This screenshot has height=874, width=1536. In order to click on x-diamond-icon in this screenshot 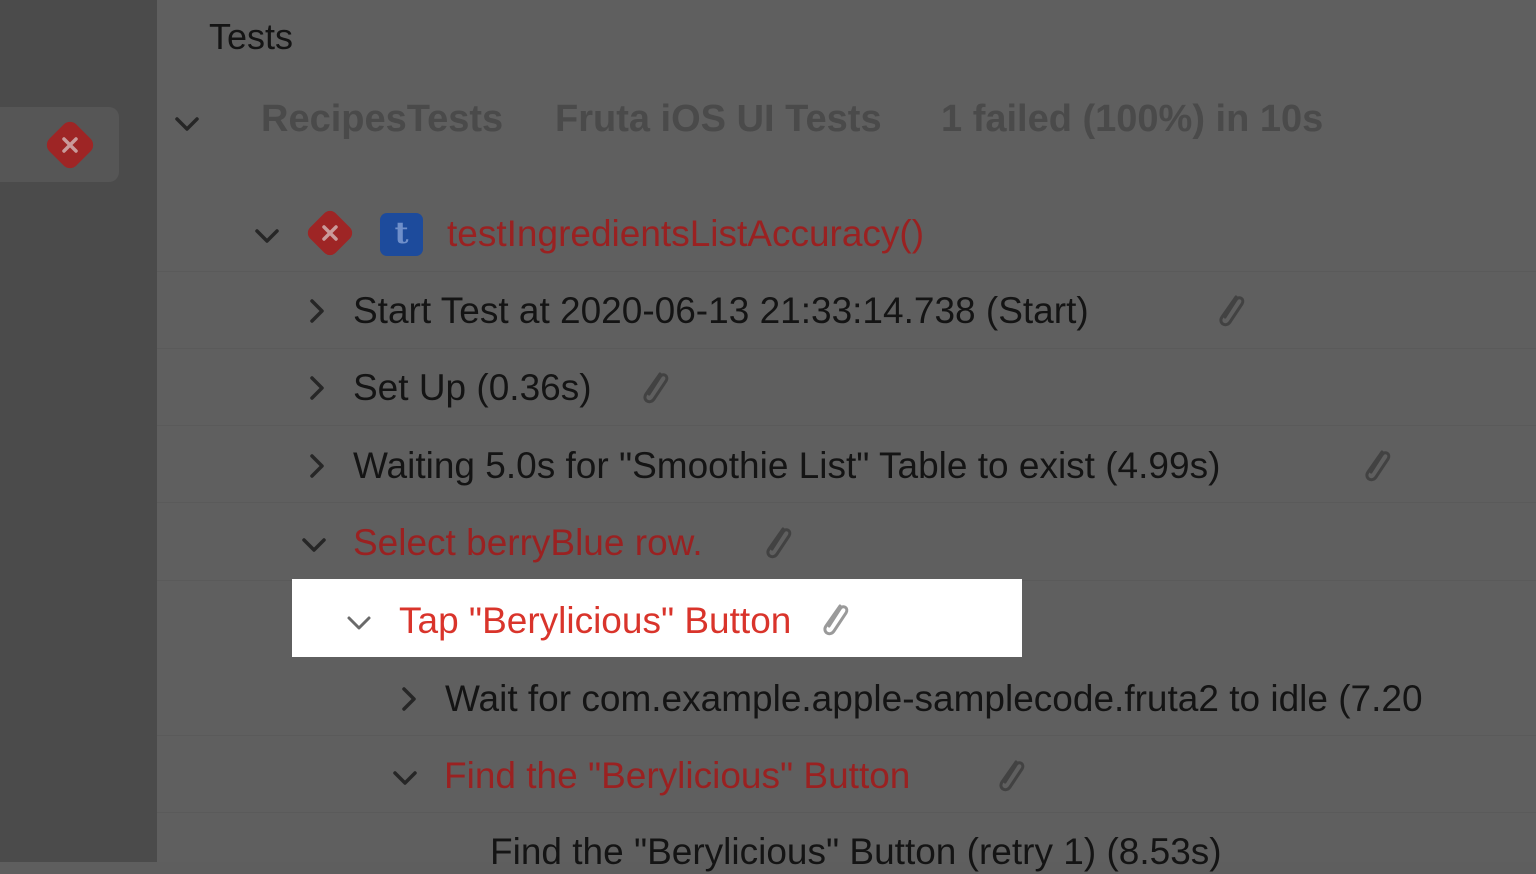, I will do `click(330, 233)`.